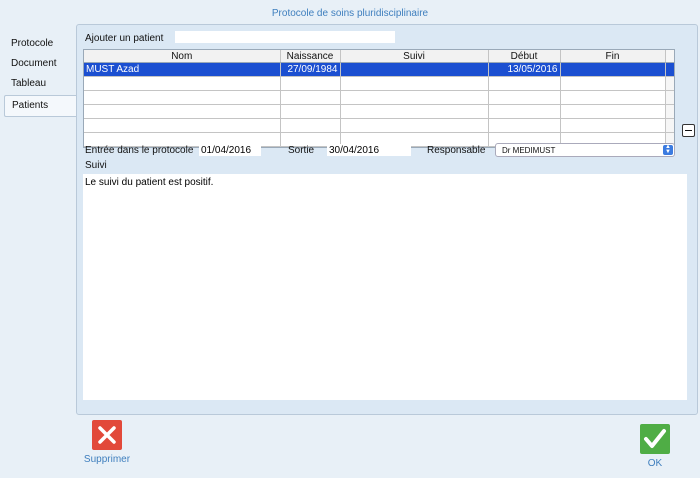 The width and height of the screenshot is (700, 478). Describe the element at coordinates (529, 150) in the screenshot. I see `responsible-select-value: Dr MEDIMUST` at that location.